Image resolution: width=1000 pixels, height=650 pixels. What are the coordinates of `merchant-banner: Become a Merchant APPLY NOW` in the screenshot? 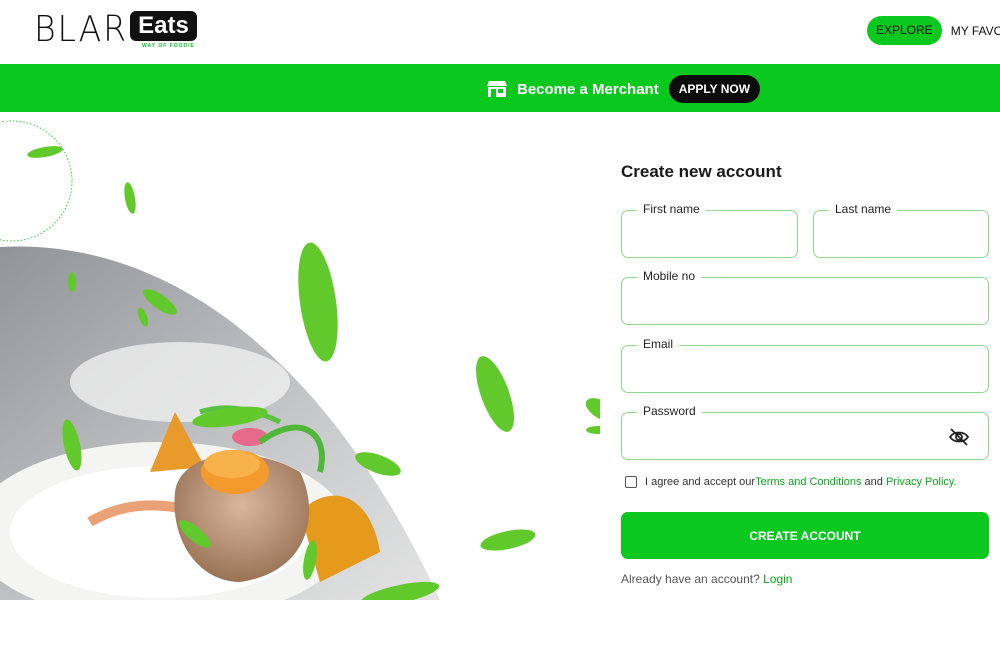 It's located at (500, 88).